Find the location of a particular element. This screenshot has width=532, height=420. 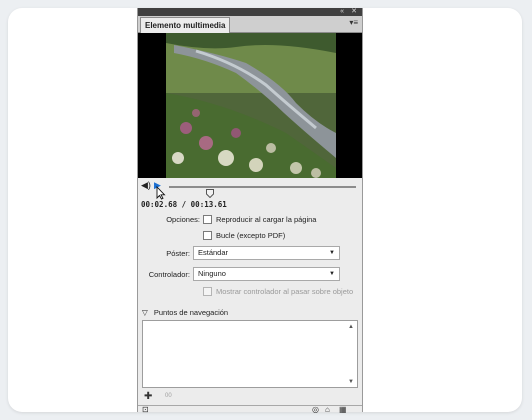

nav-points-list: ▲ ▼ is located at coordinates (250, 354).